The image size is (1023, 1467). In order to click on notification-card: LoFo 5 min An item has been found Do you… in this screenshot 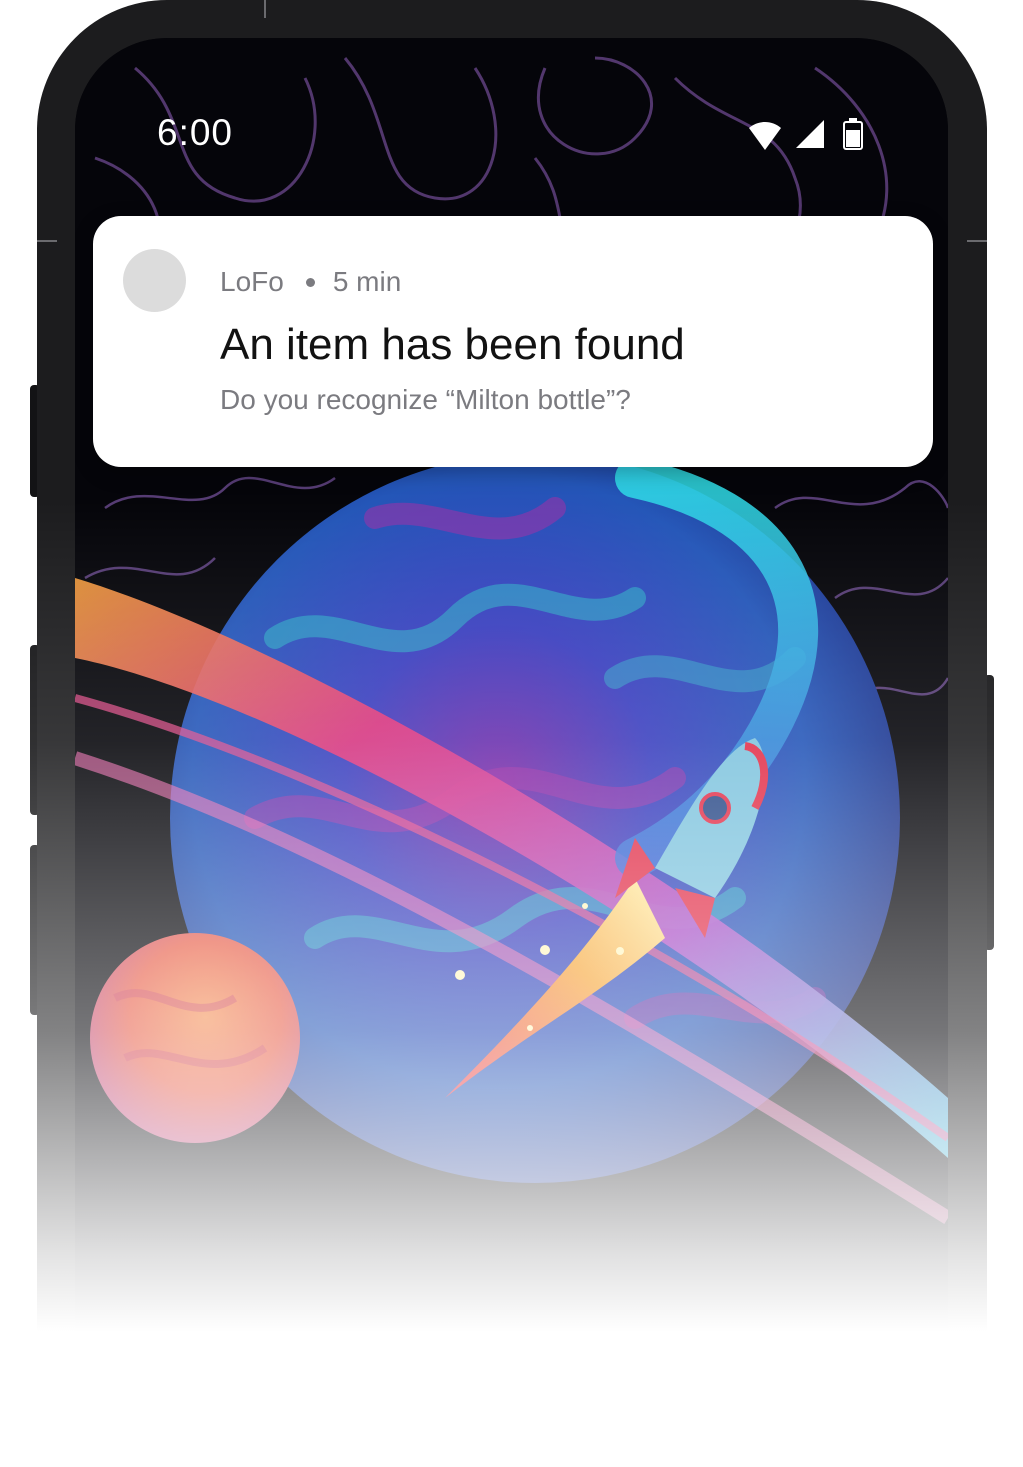, I will do `click(513, 341)`.